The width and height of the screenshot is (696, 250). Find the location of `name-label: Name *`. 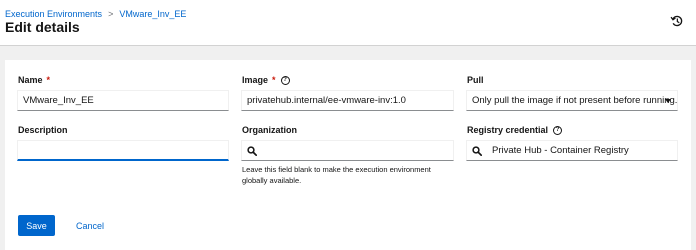

name-label: Name * is located at coordinates (34, 80).